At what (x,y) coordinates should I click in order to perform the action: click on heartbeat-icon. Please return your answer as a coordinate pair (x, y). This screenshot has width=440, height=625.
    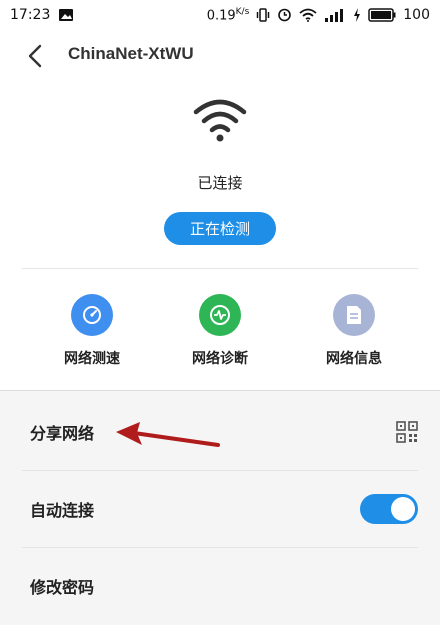
    Looking at the image, I should click on (220, 315).